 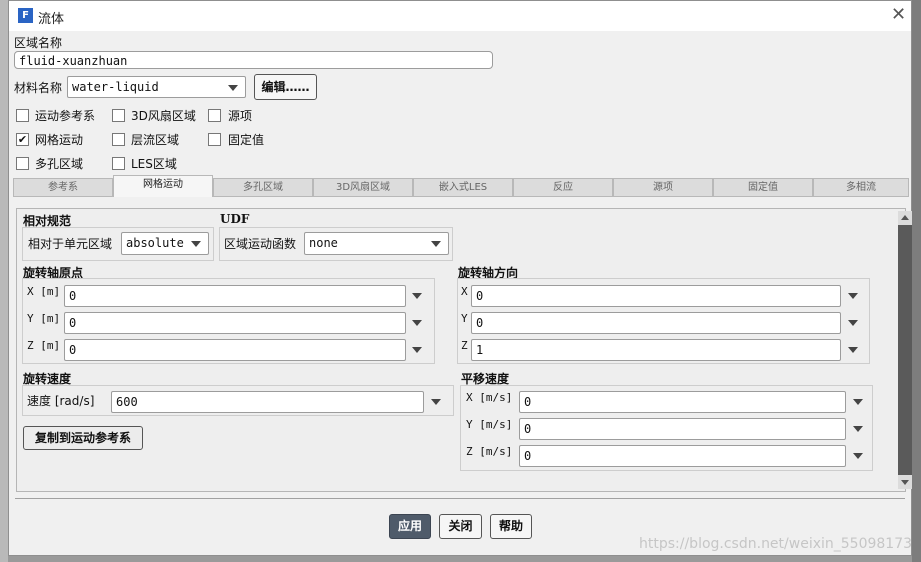 I want to click on udf-group: 区域运动函数 none, so click(x=336, y=244).